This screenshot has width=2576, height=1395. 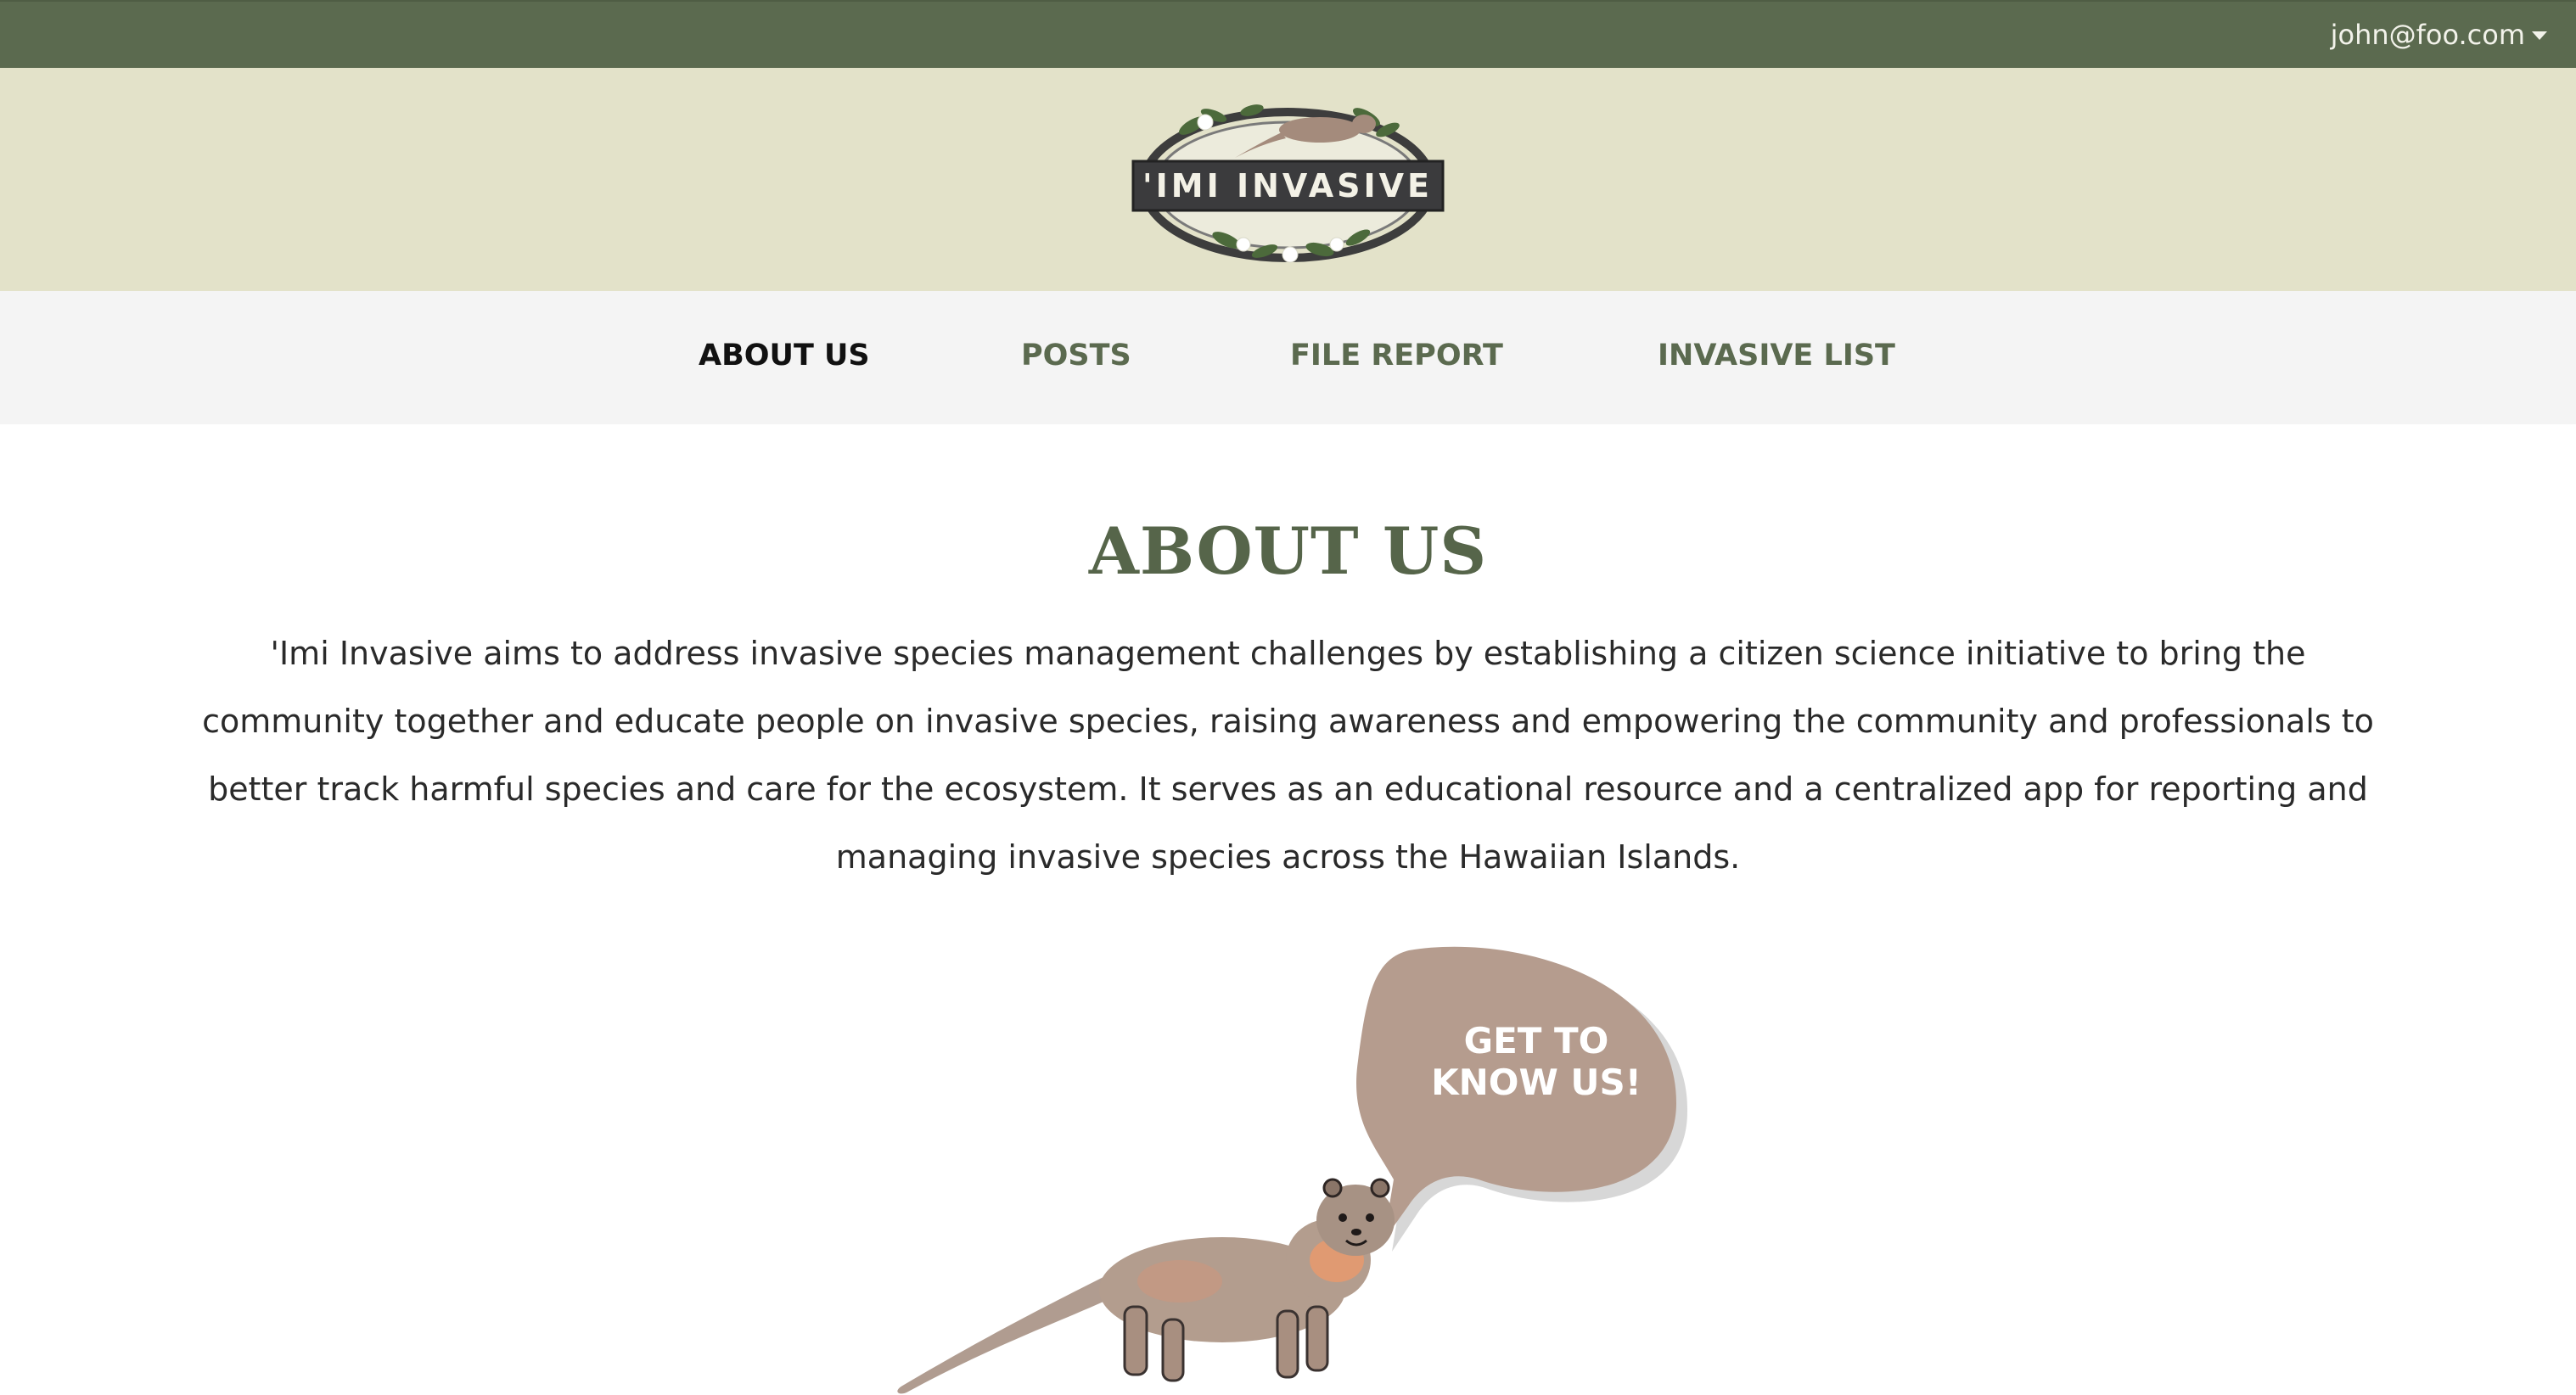 What do you see at coordinates (1396, 356) in the screenshot?
I see `nav-file-report: FILE REPORT` at bounding box center [1396, 356].